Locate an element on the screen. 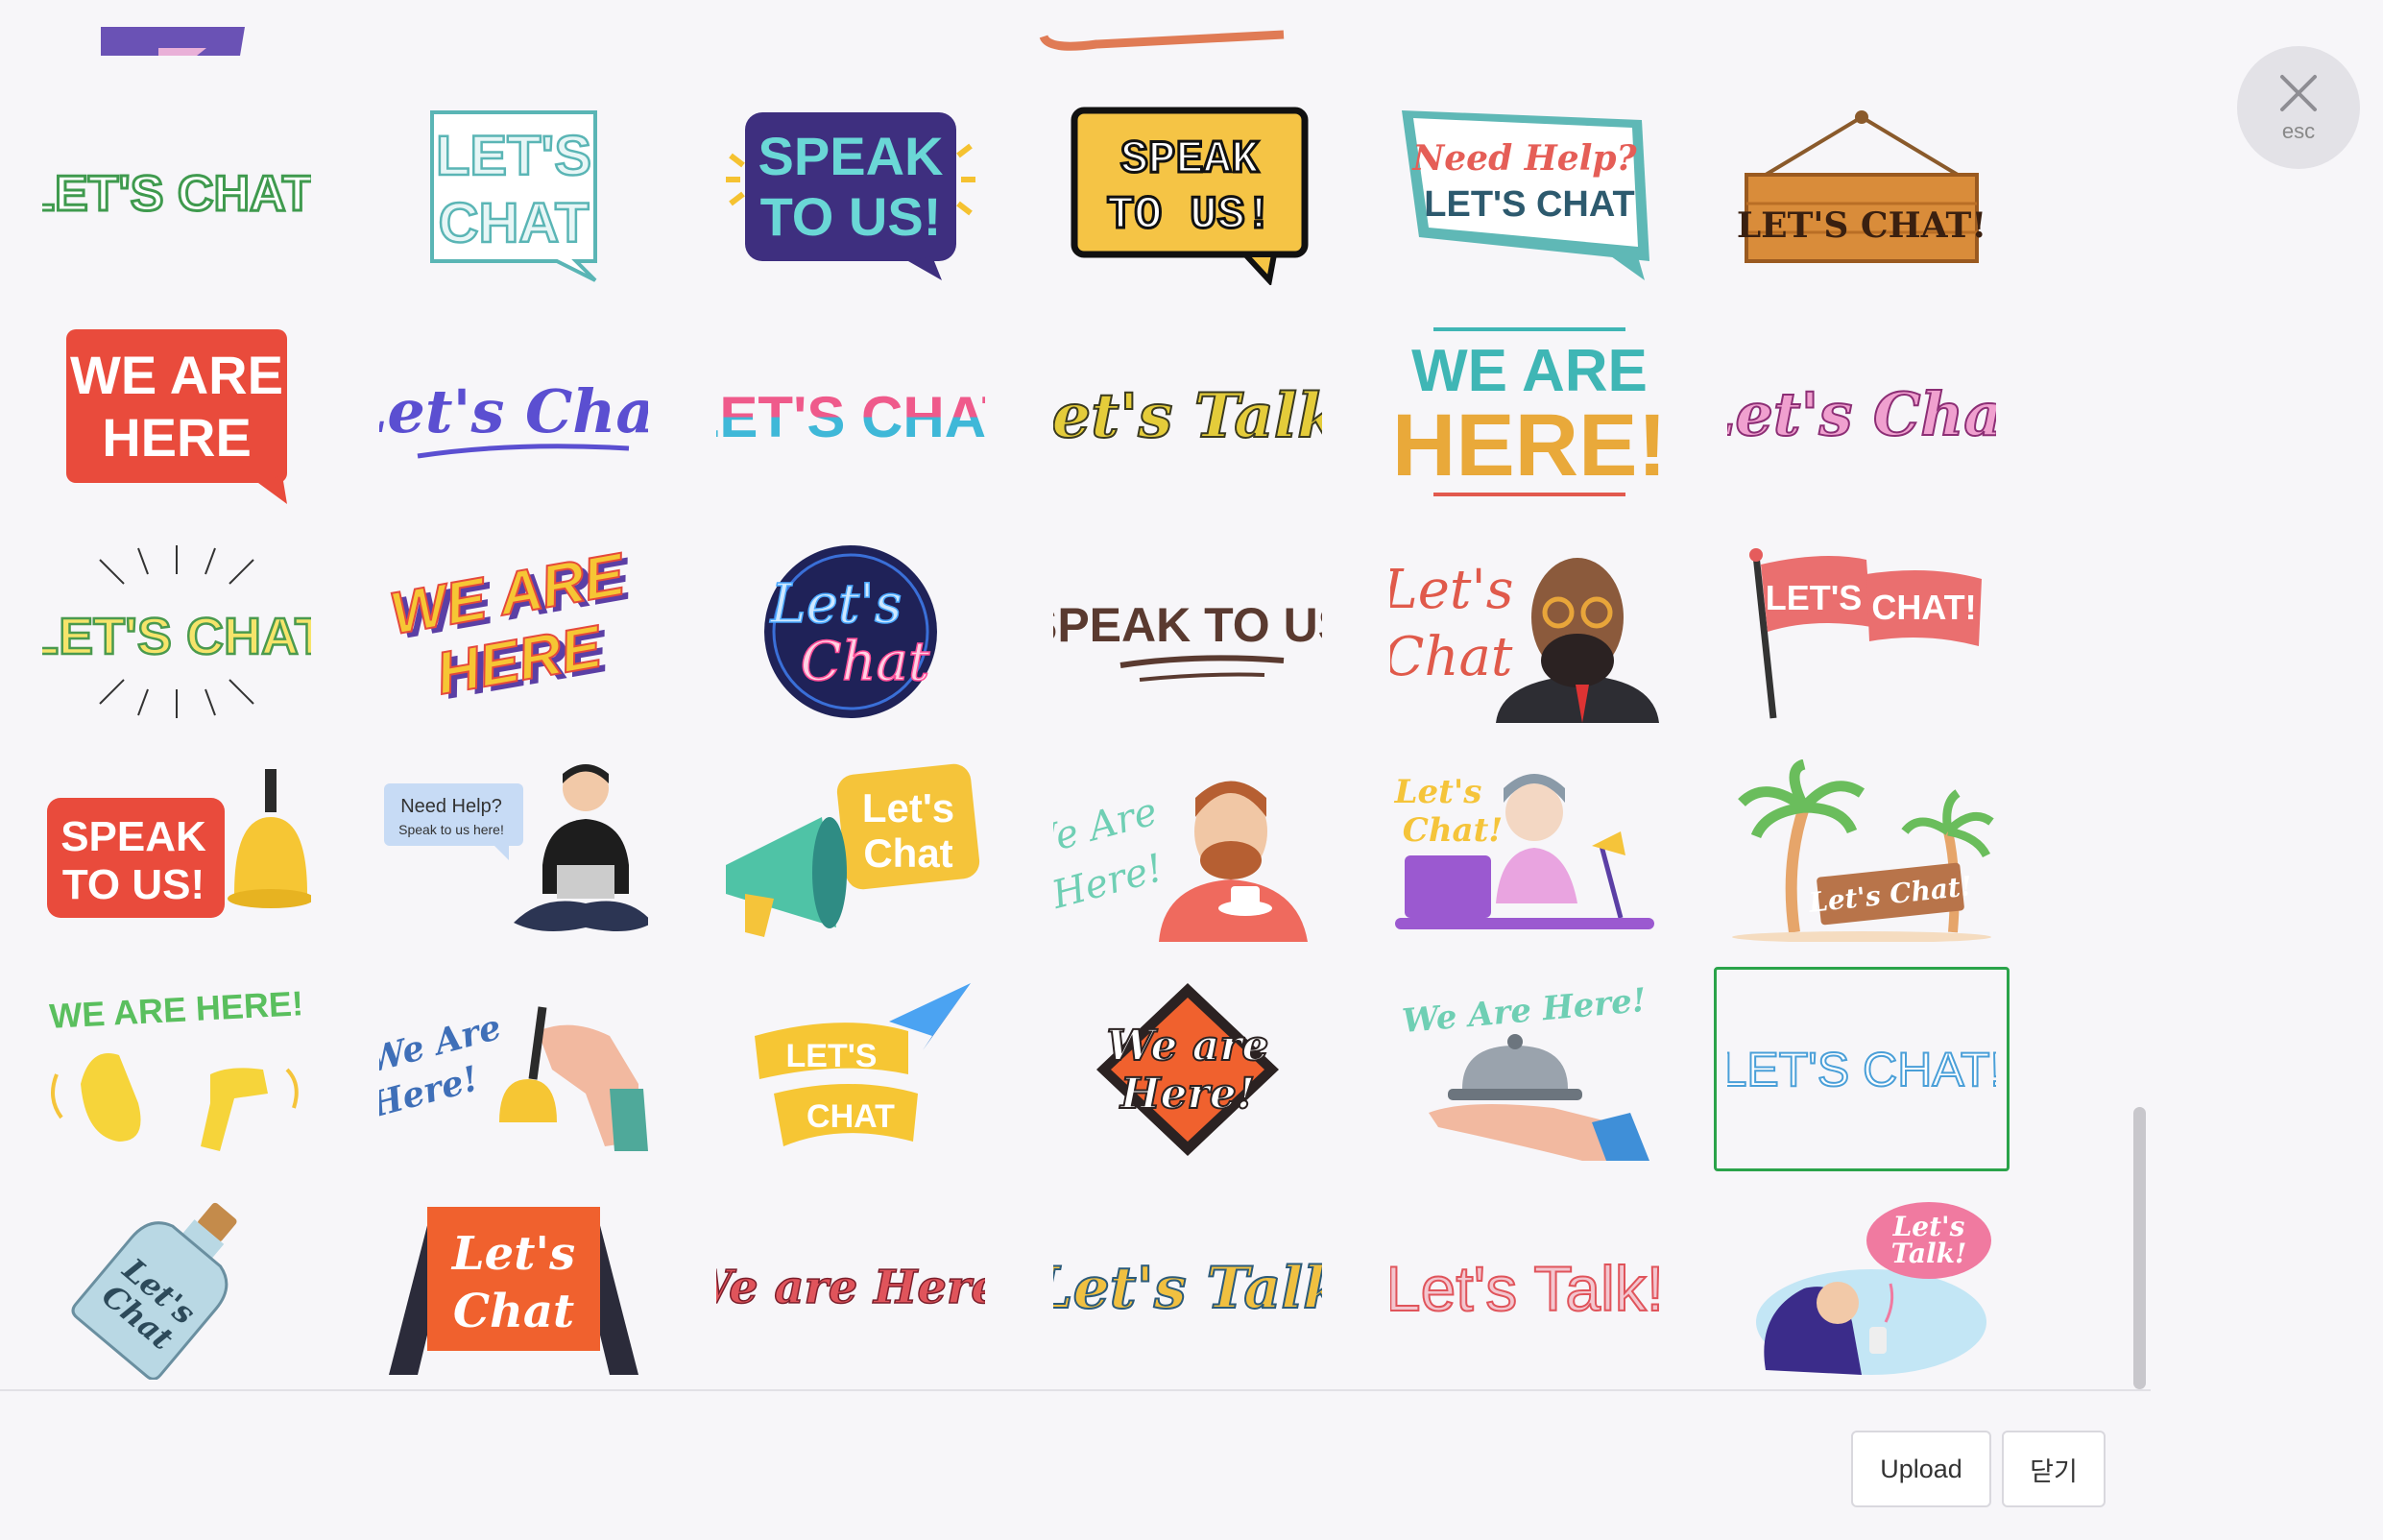 The height and width of the screenshot is (1540, 2383). sticker-lets-chat-blue-script: Let's Chat is located at coordinates (514, 413).